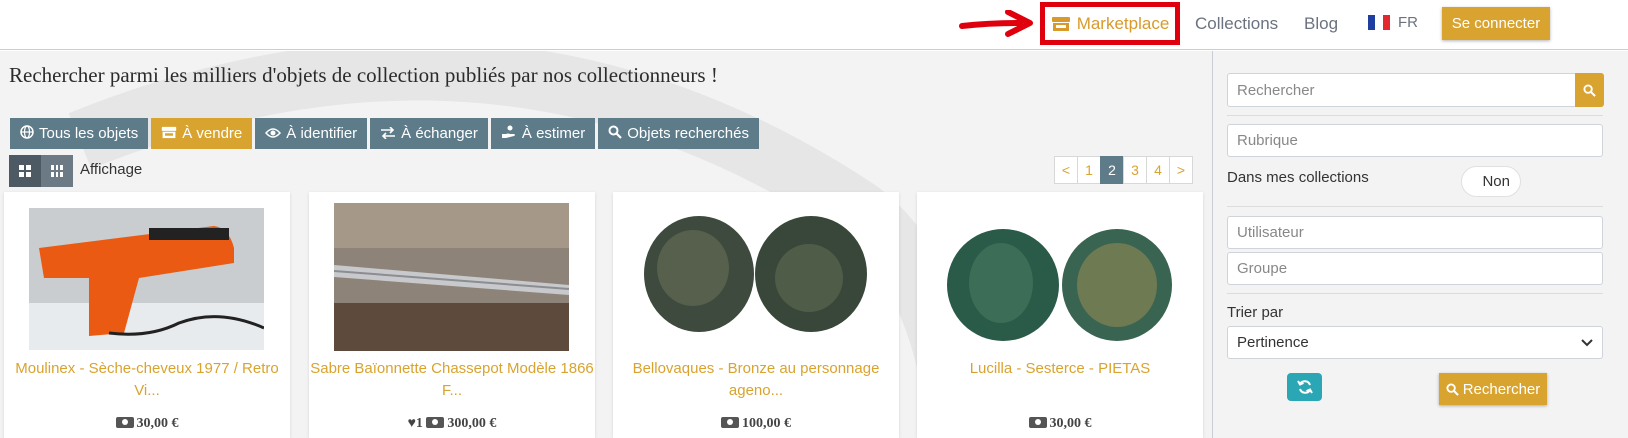 This screenshot has width=1628, height=438. What do you see at coordinates (273, 134) in the screenshot?
I see `eye-icon` at bounding box center [273, 134].